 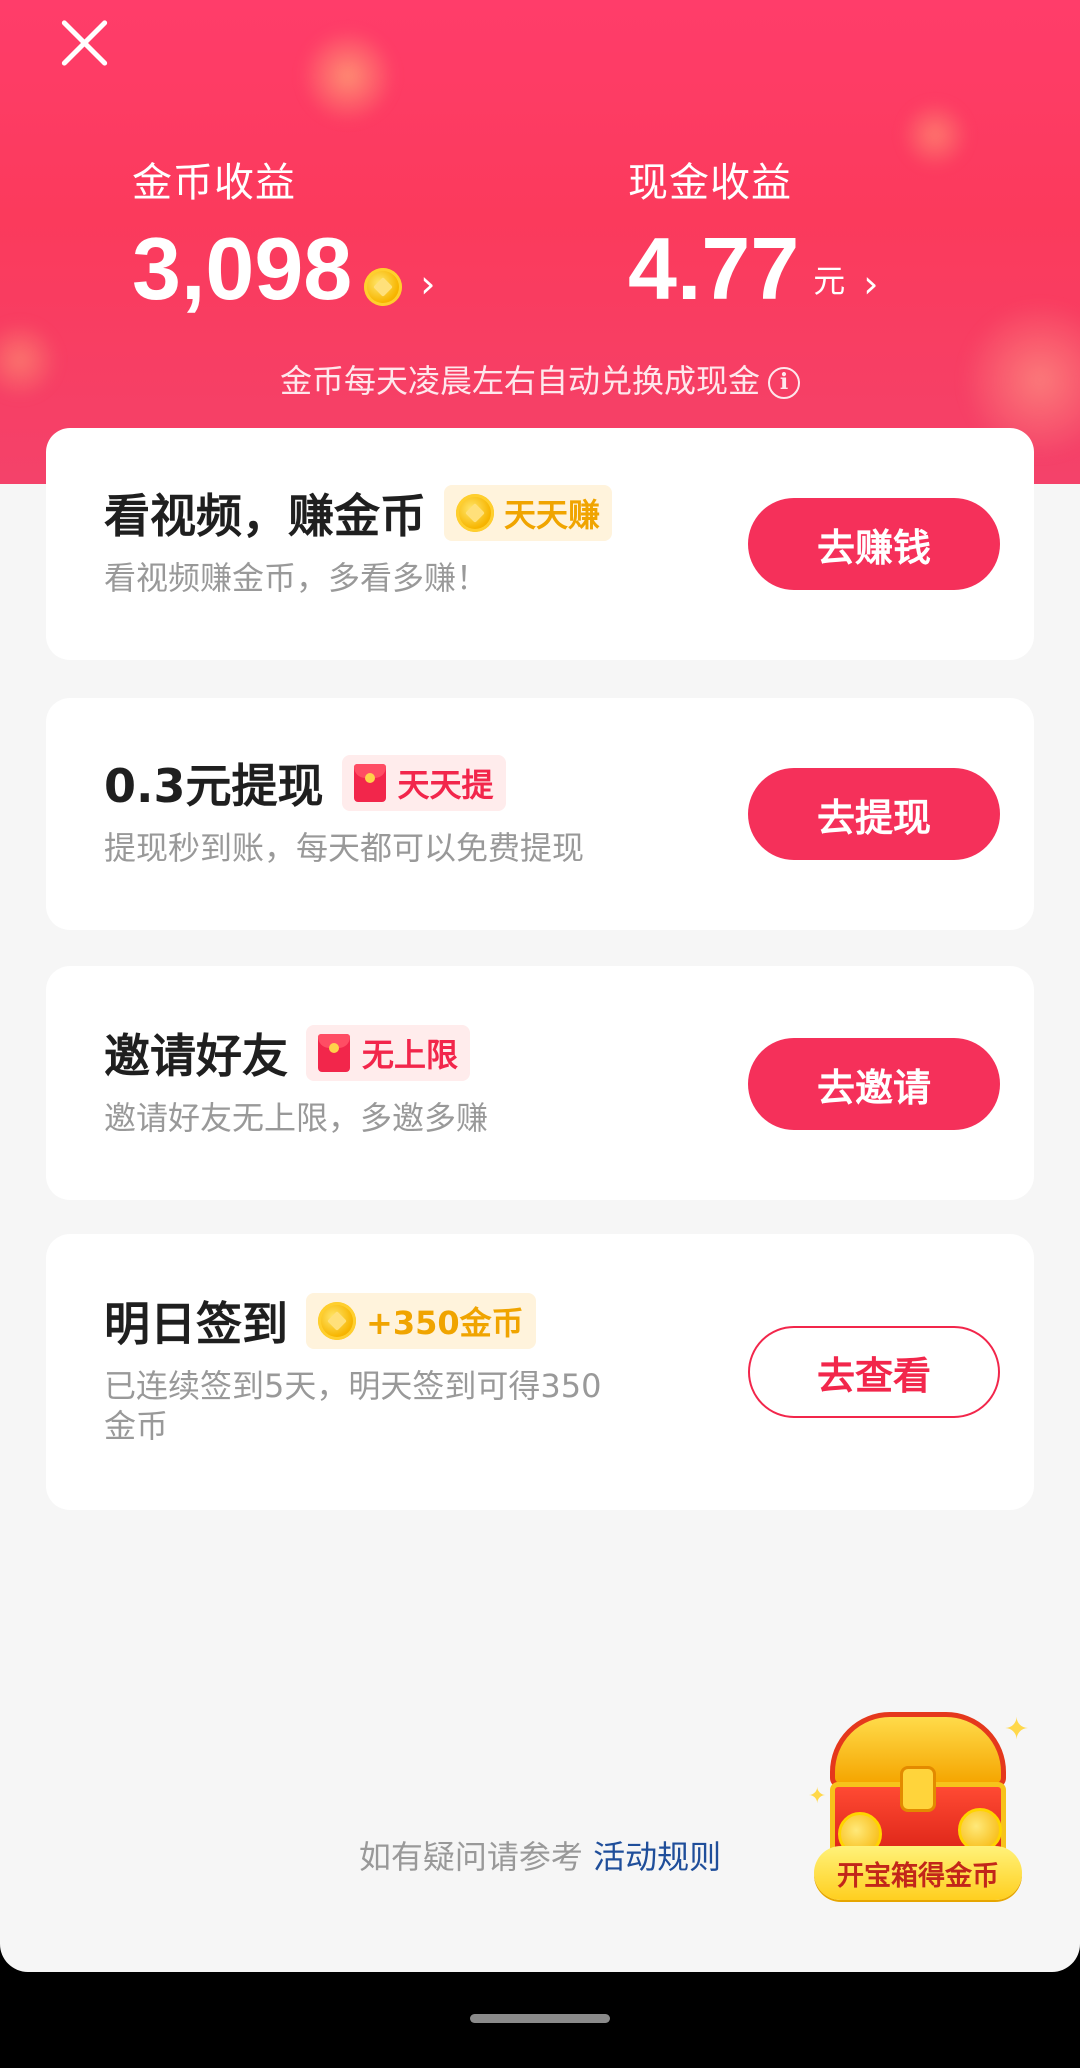 I want to click on rules-prefix: 如有疑问请参考, so click(x=470, y=1857).